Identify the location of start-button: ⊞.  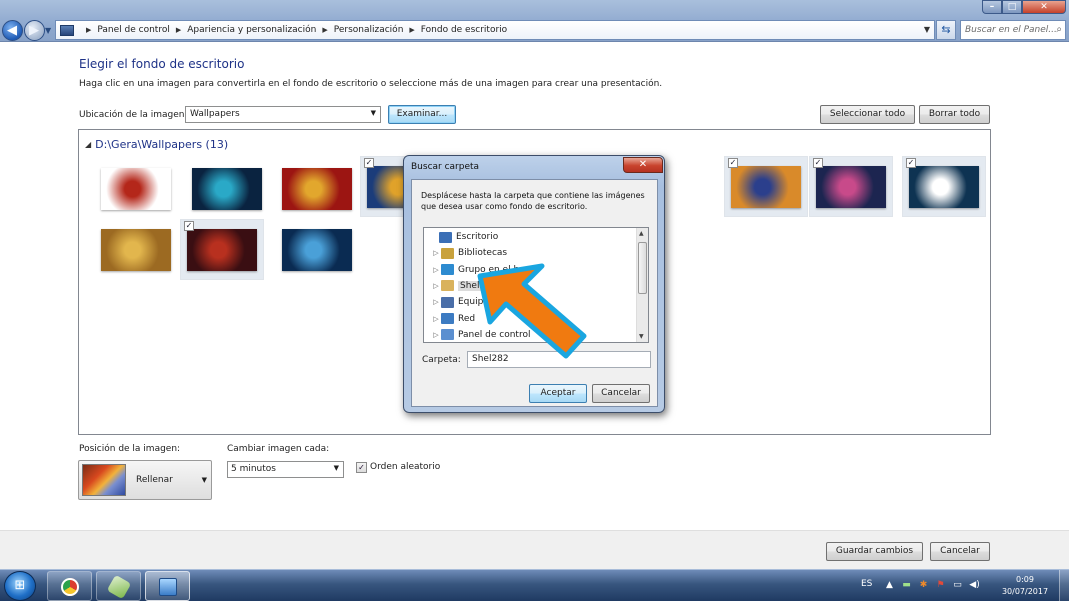
(20, 586).